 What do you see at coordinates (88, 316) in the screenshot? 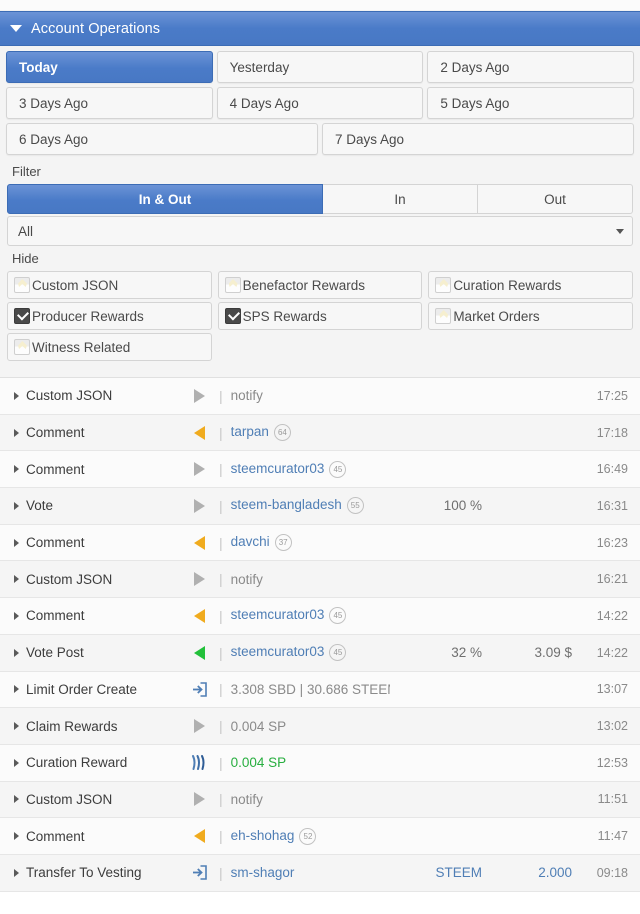
I see `hide-chip-label: Producer Rewards` at bounding box center [88, 316].